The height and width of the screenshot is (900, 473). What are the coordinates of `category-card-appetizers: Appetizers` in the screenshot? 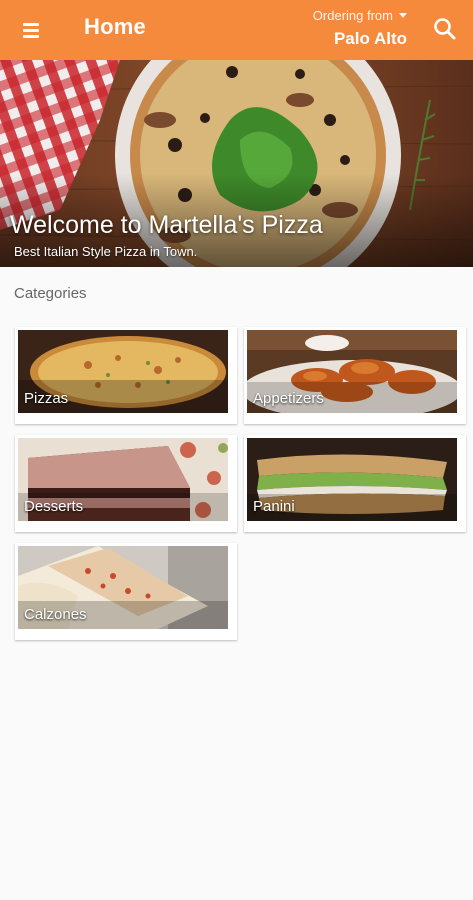 It's located at (355, 375).